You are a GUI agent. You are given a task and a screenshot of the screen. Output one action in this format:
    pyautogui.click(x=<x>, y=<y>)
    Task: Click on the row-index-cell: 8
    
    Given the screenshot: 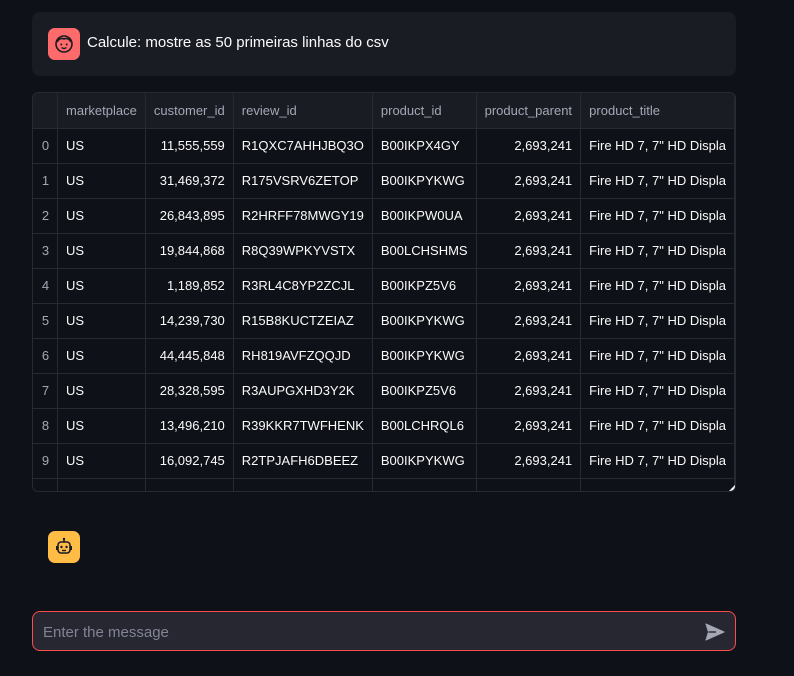 What is the action you would take?
    pyautogui.click(x=46, y=426)
    